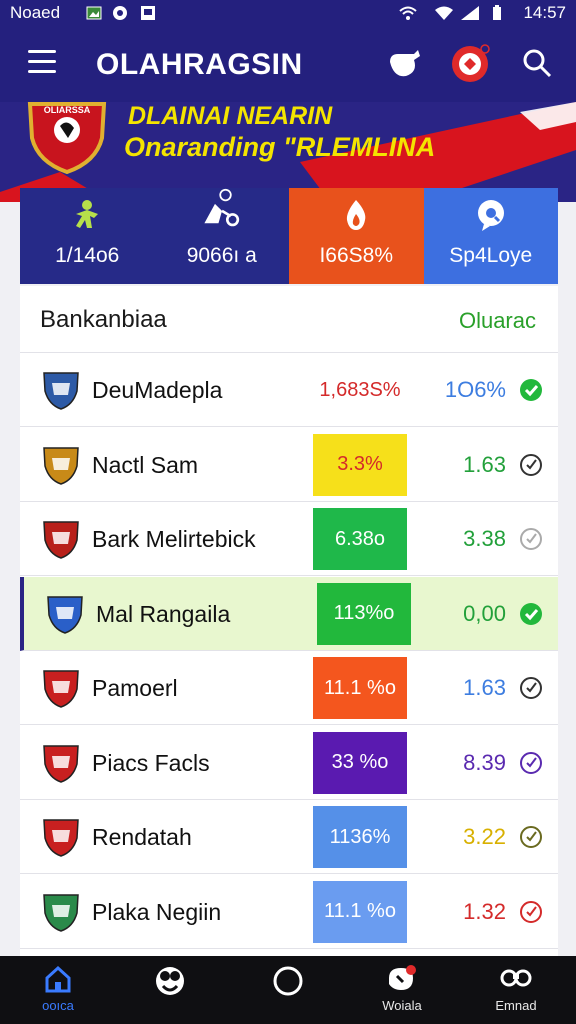  I want to click on search-icon, so click(538, 64).